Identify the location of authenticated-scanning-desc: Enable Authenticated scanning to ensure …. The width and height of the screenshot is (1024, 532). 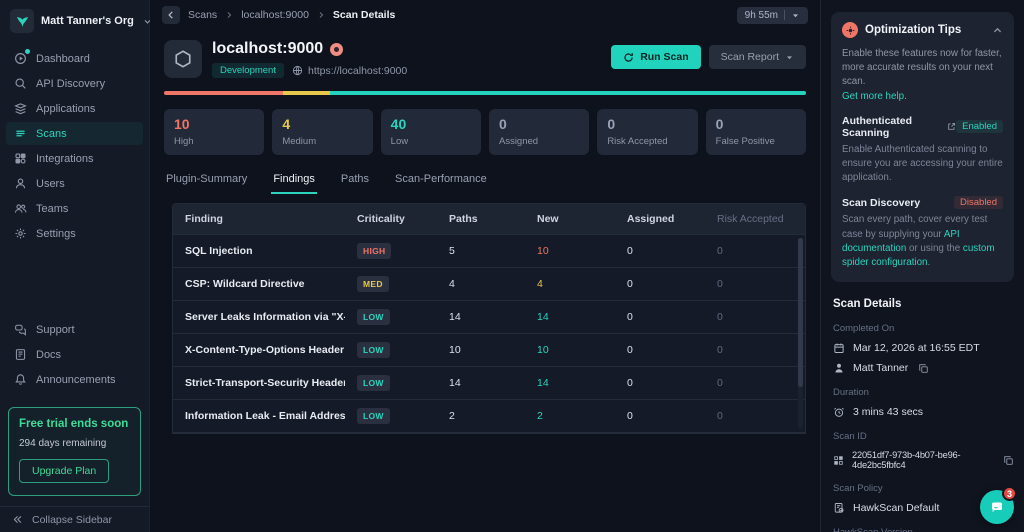
(922, 163).